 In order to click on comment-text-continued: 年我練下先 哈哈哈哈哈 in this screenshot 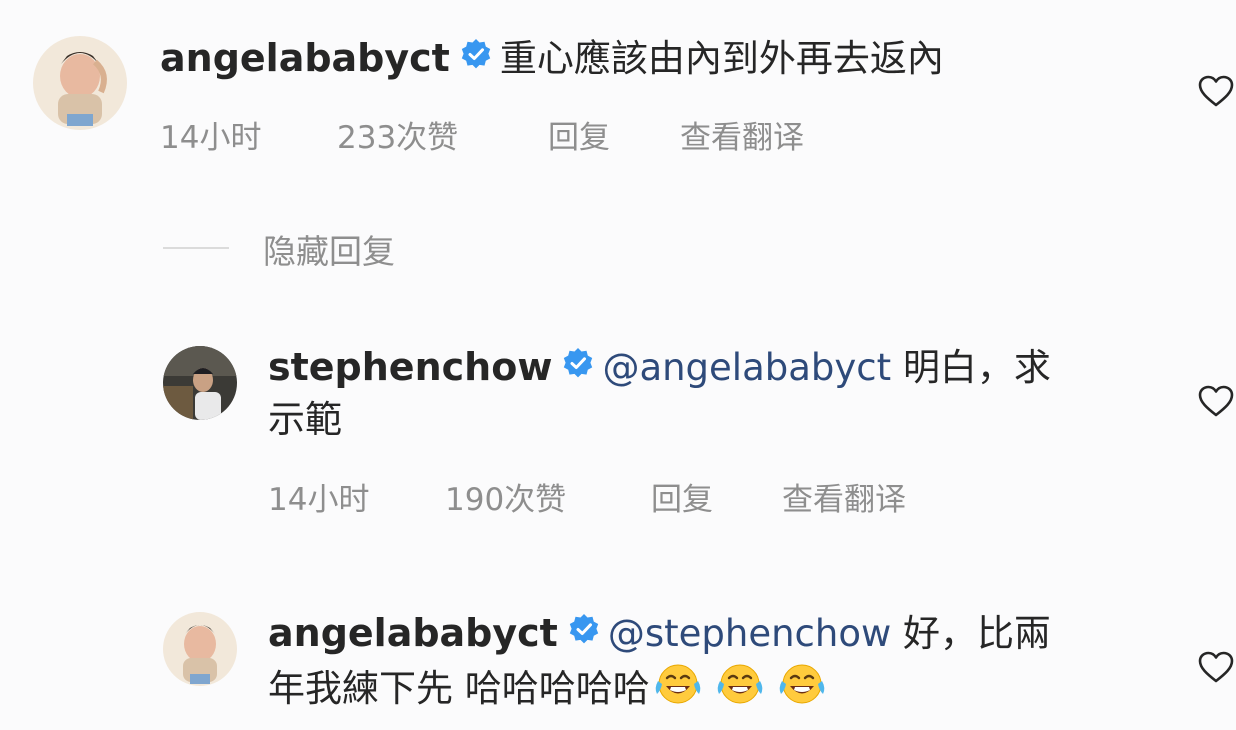, I will do `click(459, 688)`.